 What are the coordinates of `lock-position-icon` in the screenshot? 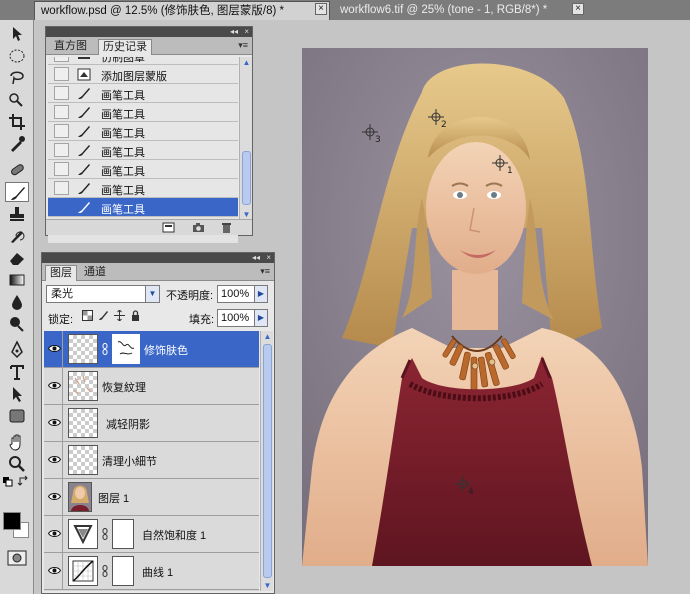 It's located at (119, 315).